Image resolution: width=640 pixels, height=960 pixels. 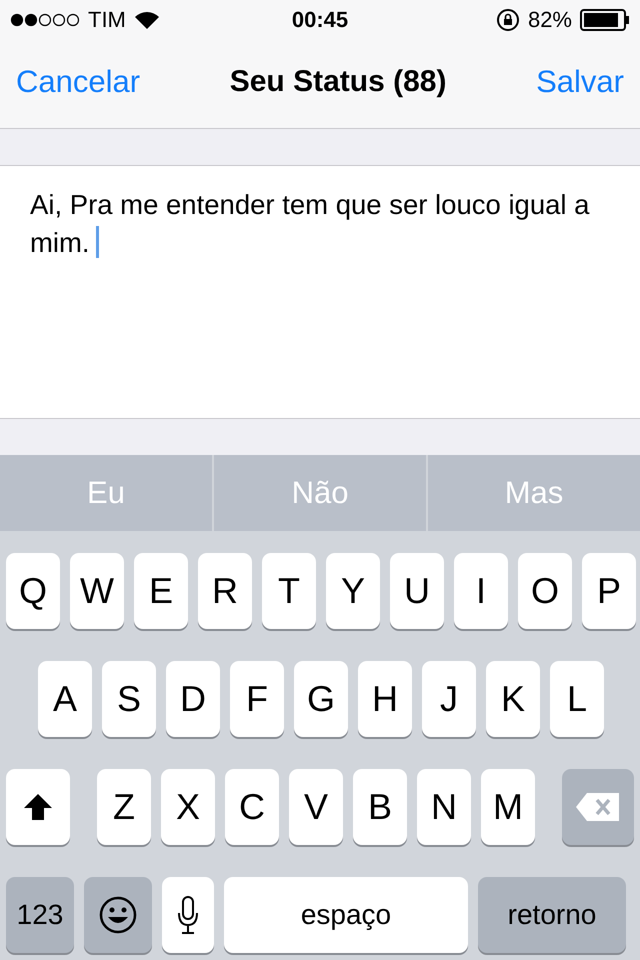 I want to click on battery-icon, so click(x=605, y=20).